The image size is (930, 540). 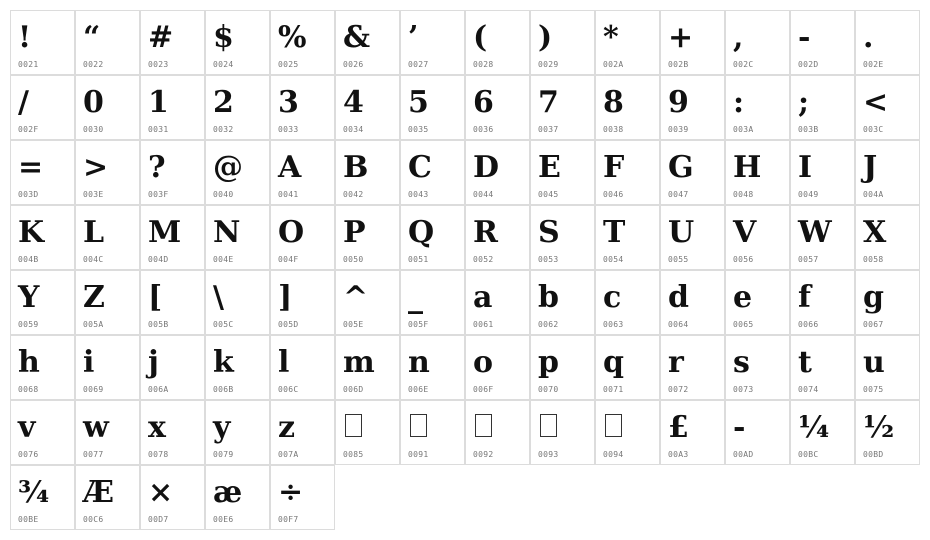 What do you see at coordinates (93, 194) in the screenshot?
I see `glyph-codepoint: 003E` at bounding box center [93, 194].